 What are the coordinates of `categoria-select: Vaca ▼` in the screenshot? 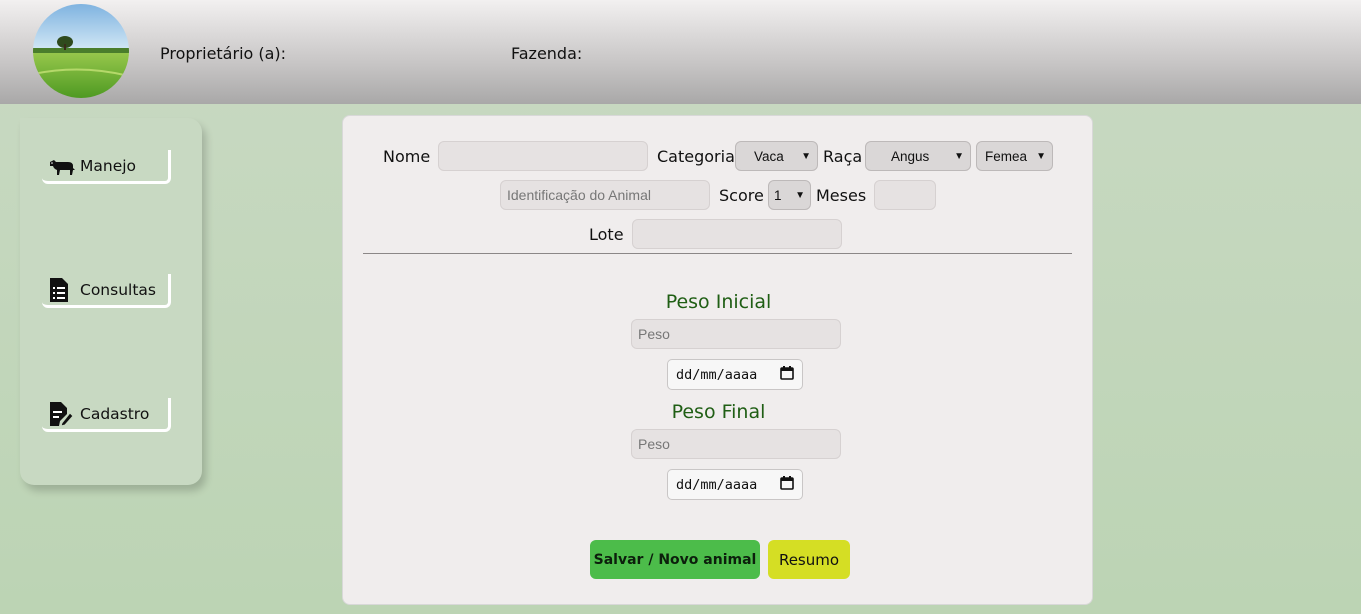 It's located at (776, 156).